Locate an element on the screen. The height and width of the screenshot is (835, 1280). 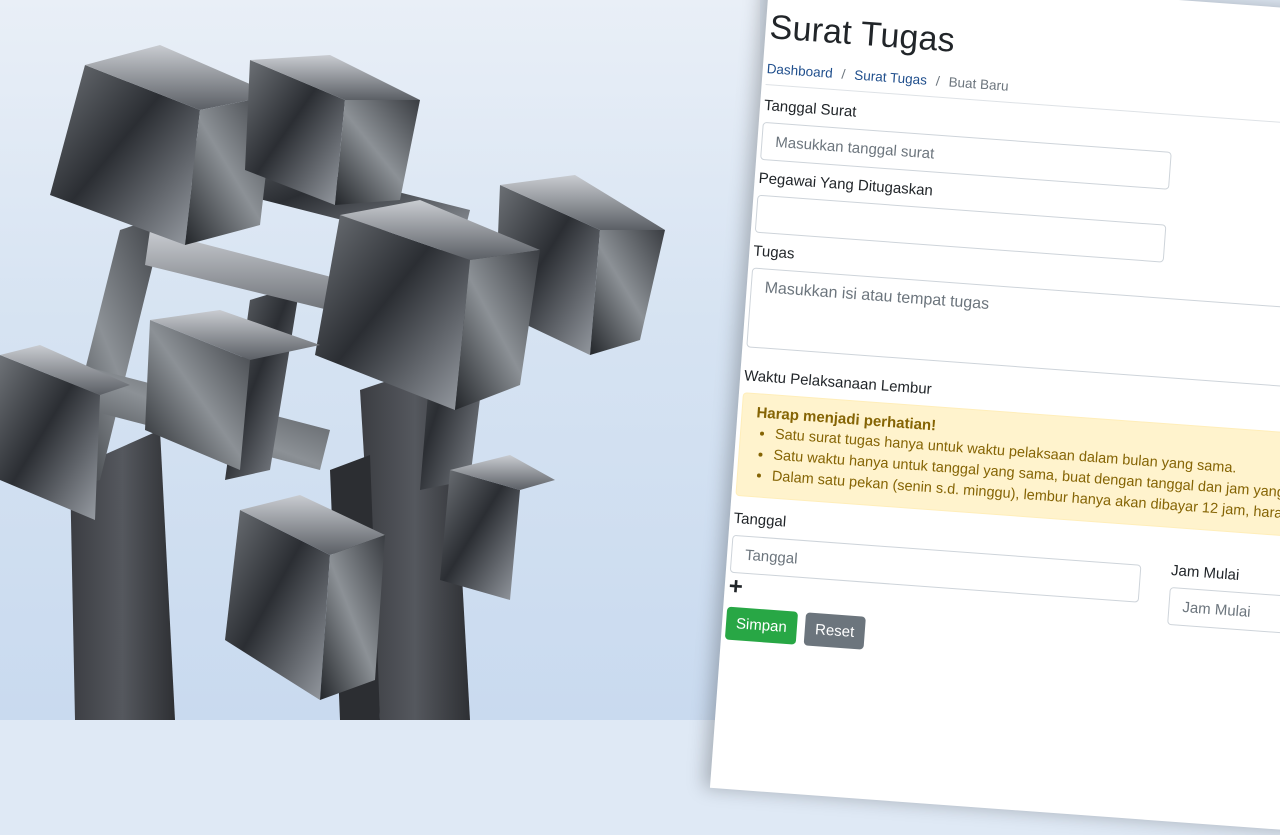
jam-mulai-col: Jam Mulai is located at coordinates (1223, 601).